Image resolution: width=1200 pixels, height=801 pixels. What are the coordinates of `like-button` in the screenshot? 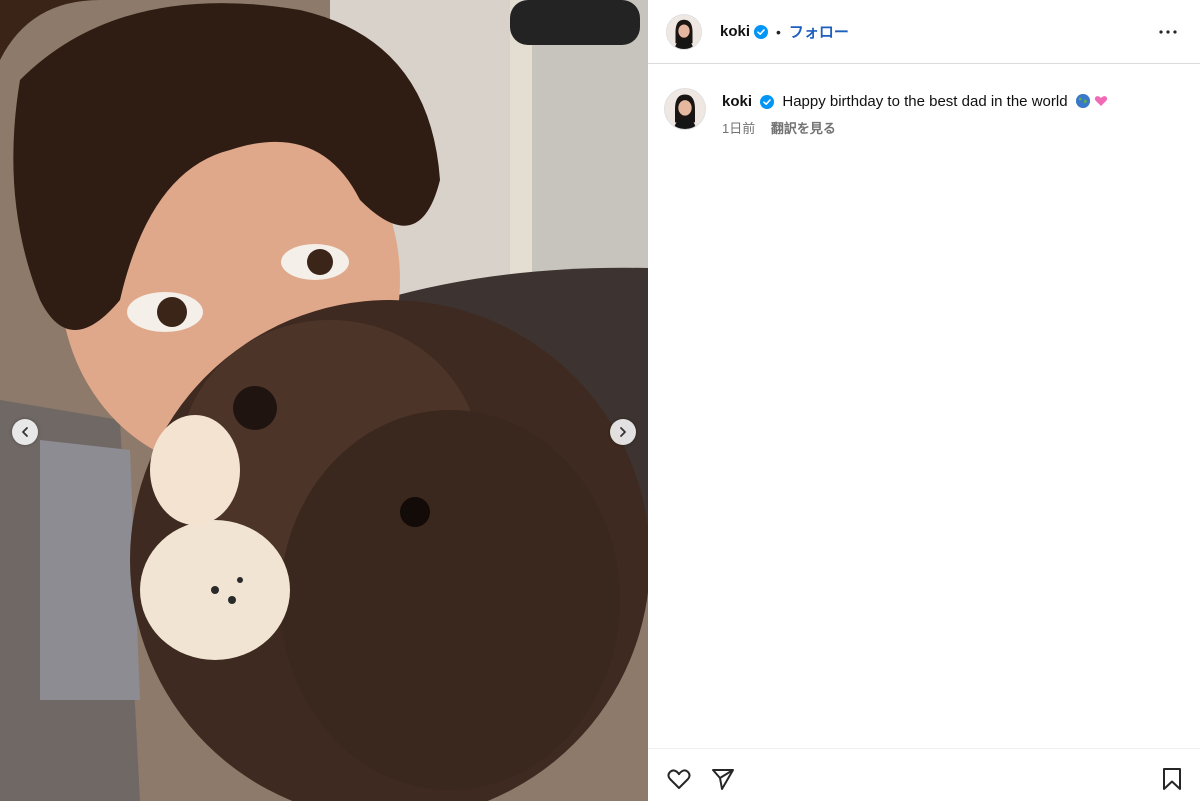 It's located at (679, 779).